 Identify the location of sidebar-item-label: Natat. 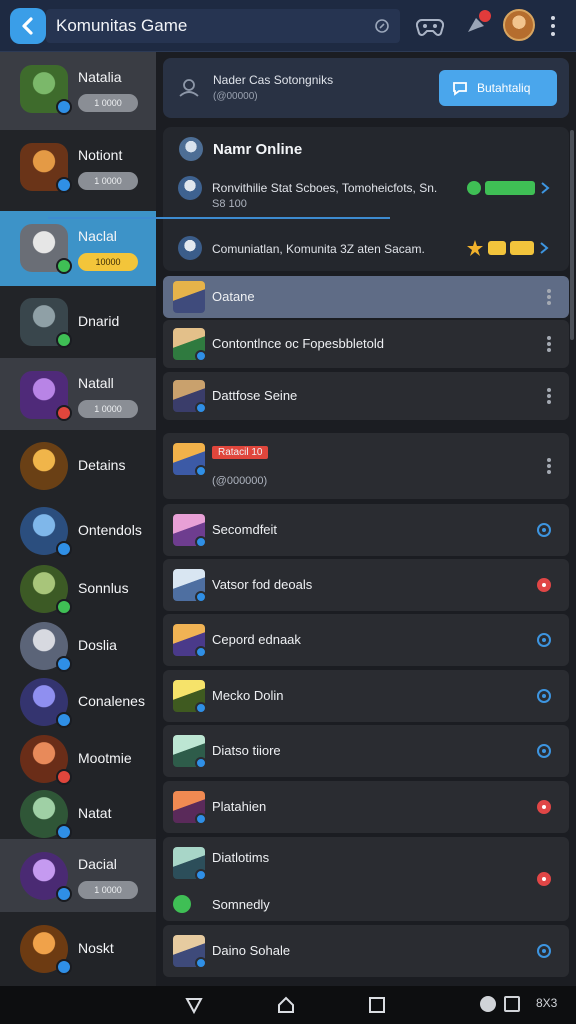
(95, 813).